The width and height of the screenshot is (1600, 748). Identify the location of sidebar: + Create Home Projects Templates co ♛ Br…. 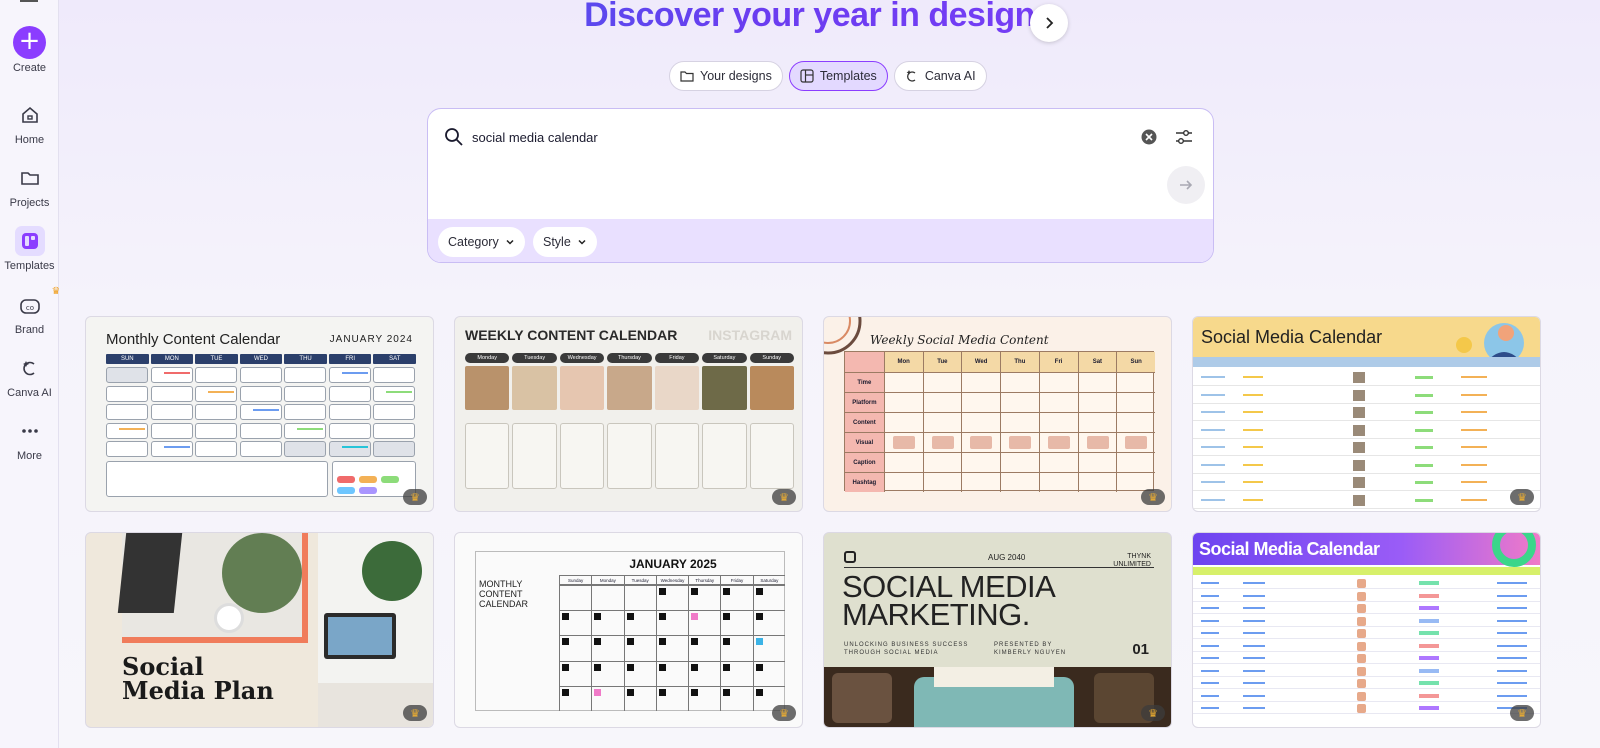
(30, 374).